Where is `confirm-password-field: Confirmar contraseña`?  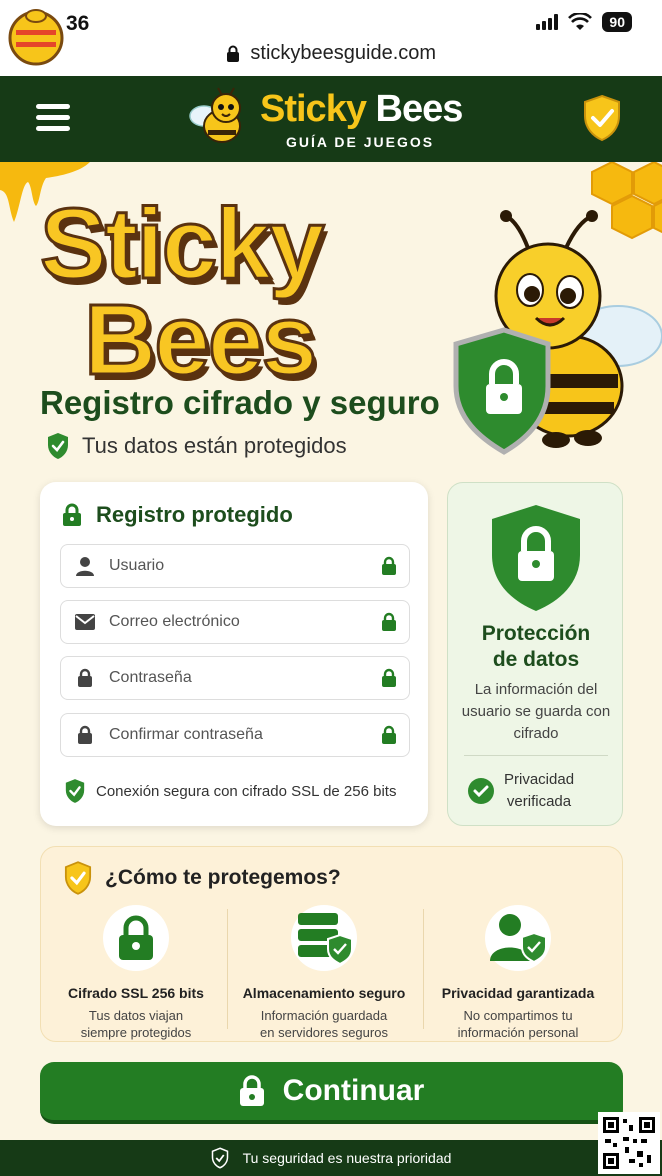
confirm-password-field: Confirmar contraseña is located at coordinates (235, 735).